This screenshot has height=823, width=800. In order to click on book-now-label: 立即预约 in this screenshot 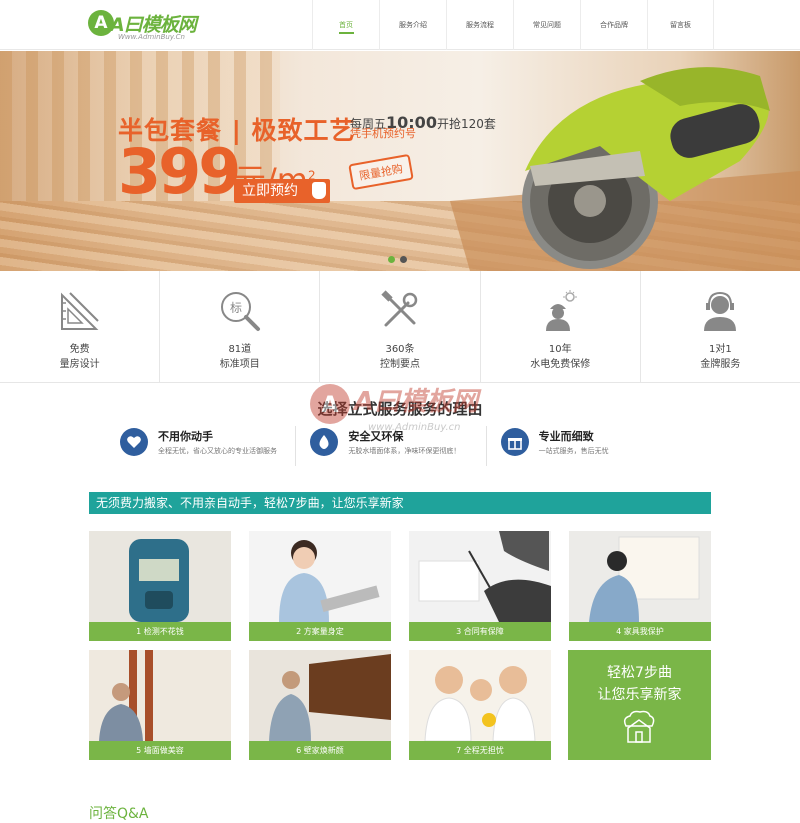, I will do `click(270, 191)`.